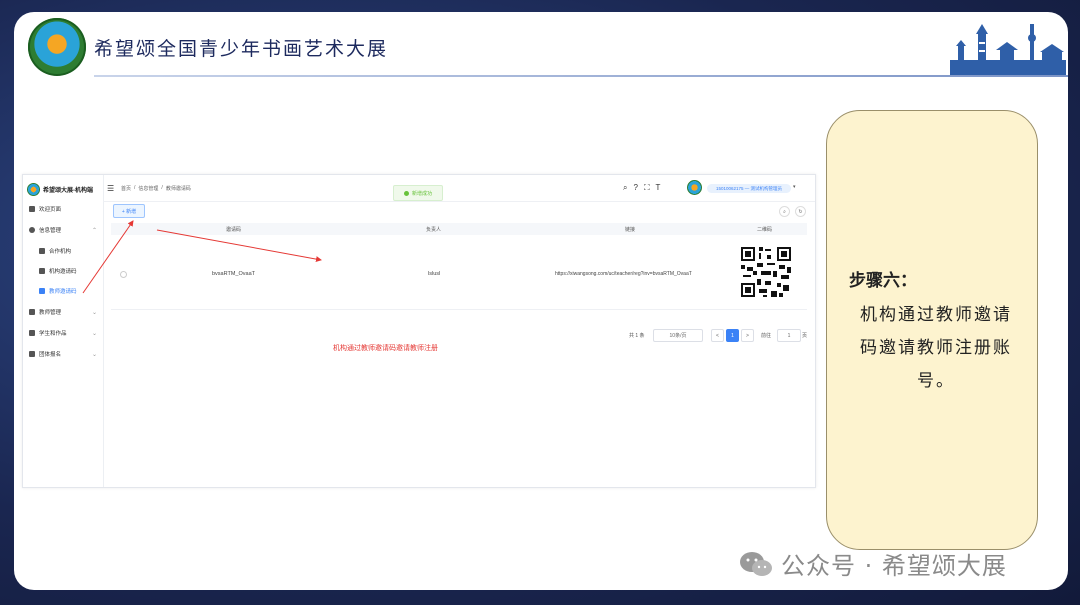 This screenshot has width=1080, height=605. I want to click on avatar, so click(694, 187).